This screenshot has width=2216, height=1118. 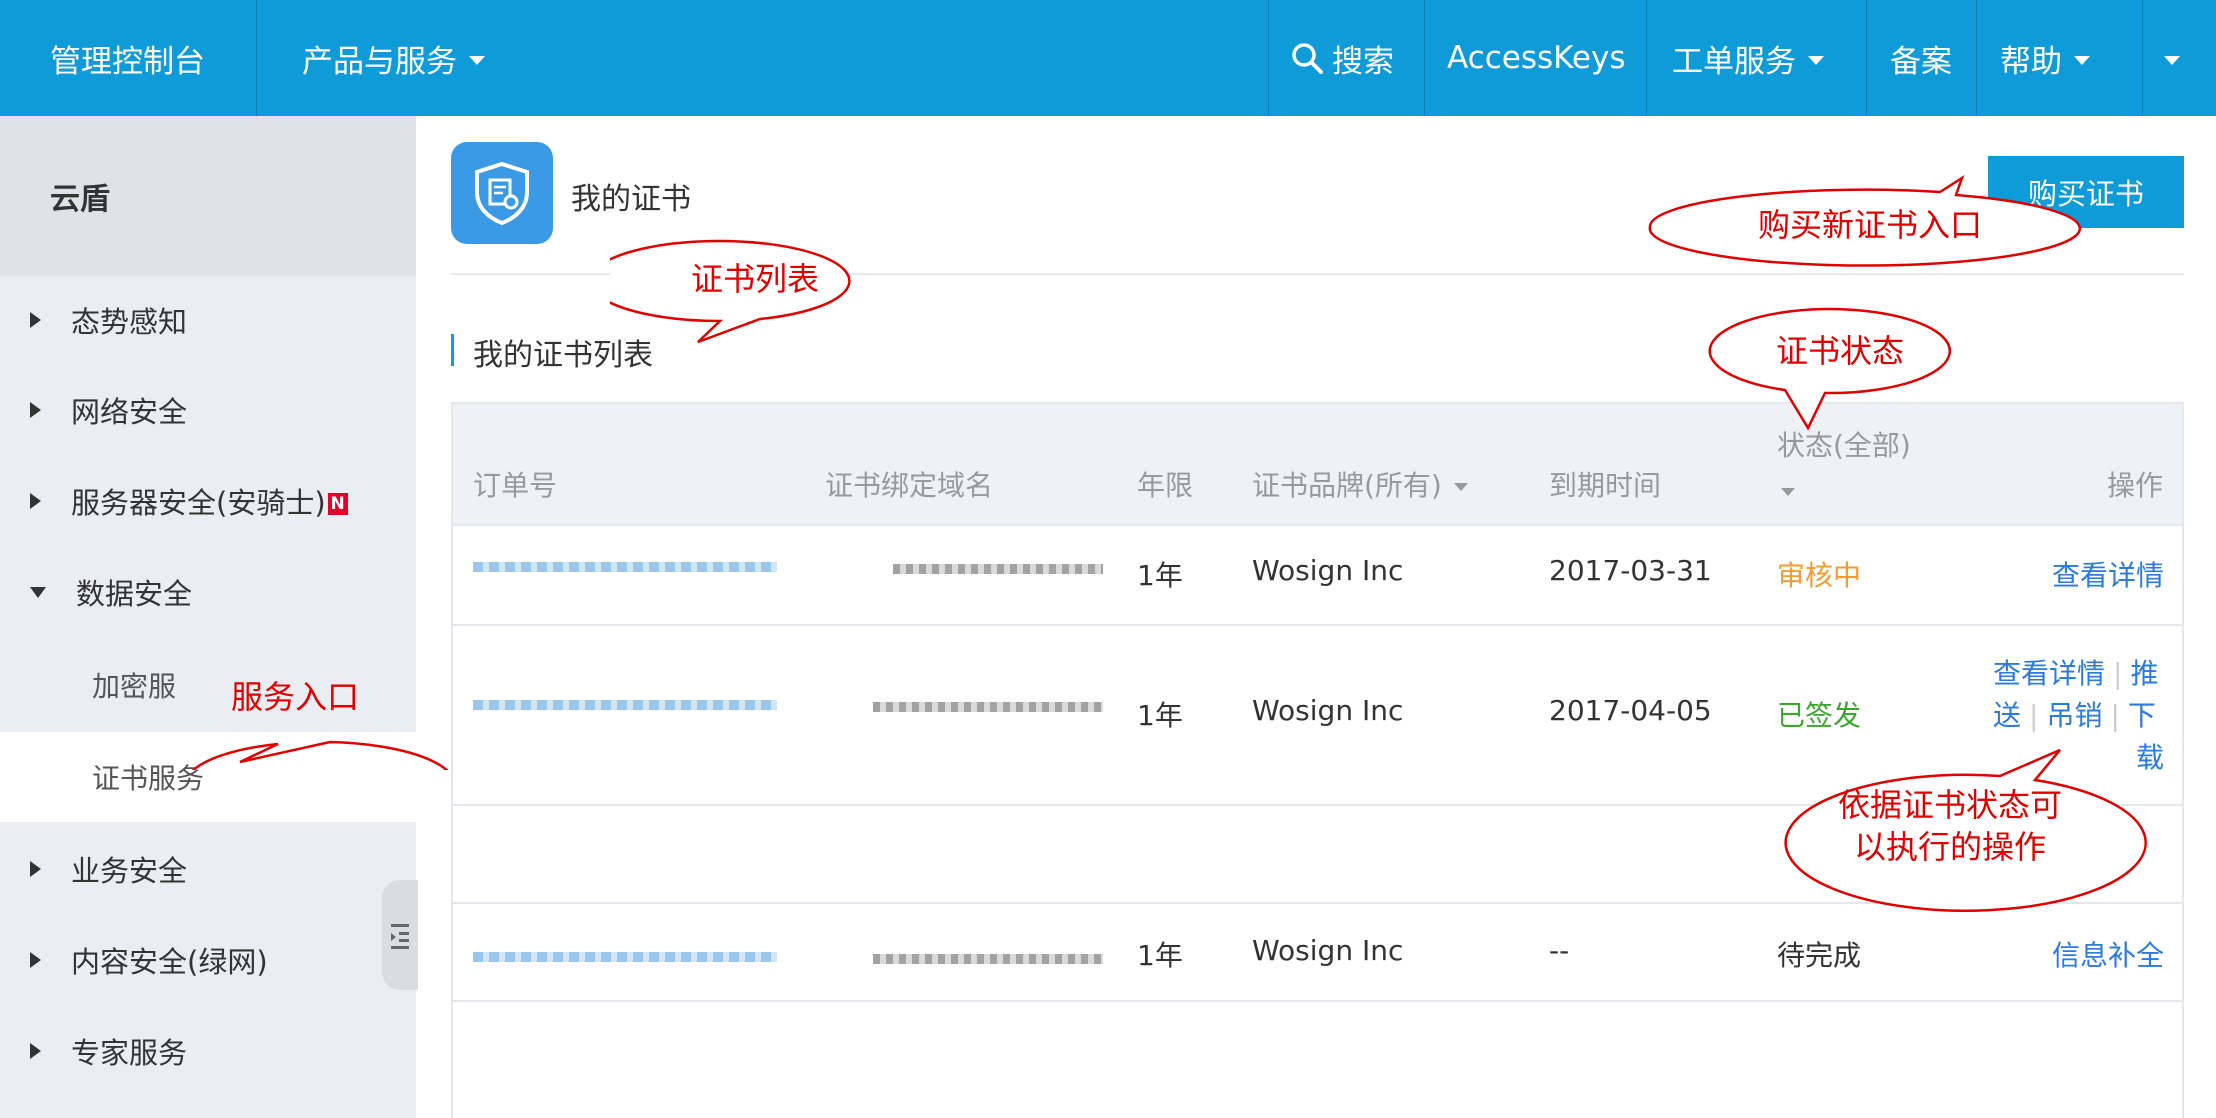 What do you see at coordinates (208, 869) in the screenshot?
I see `sidebar-item-business-security: 业务安全` at bounding box center [208, 869].